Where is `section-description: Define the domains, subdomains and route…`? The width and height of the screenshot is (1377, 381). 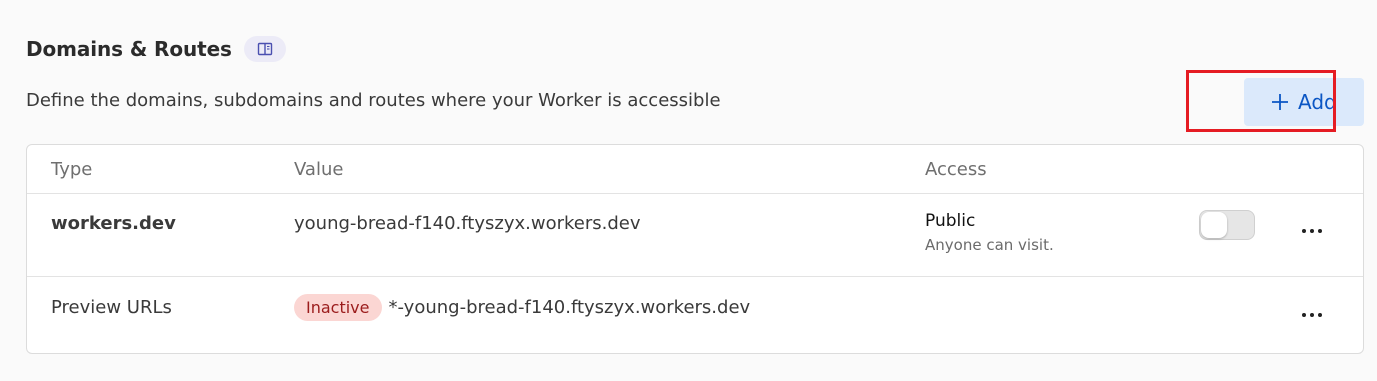 section-description: Define the domains, subdomains and route… is located at coordinates (373, 100).